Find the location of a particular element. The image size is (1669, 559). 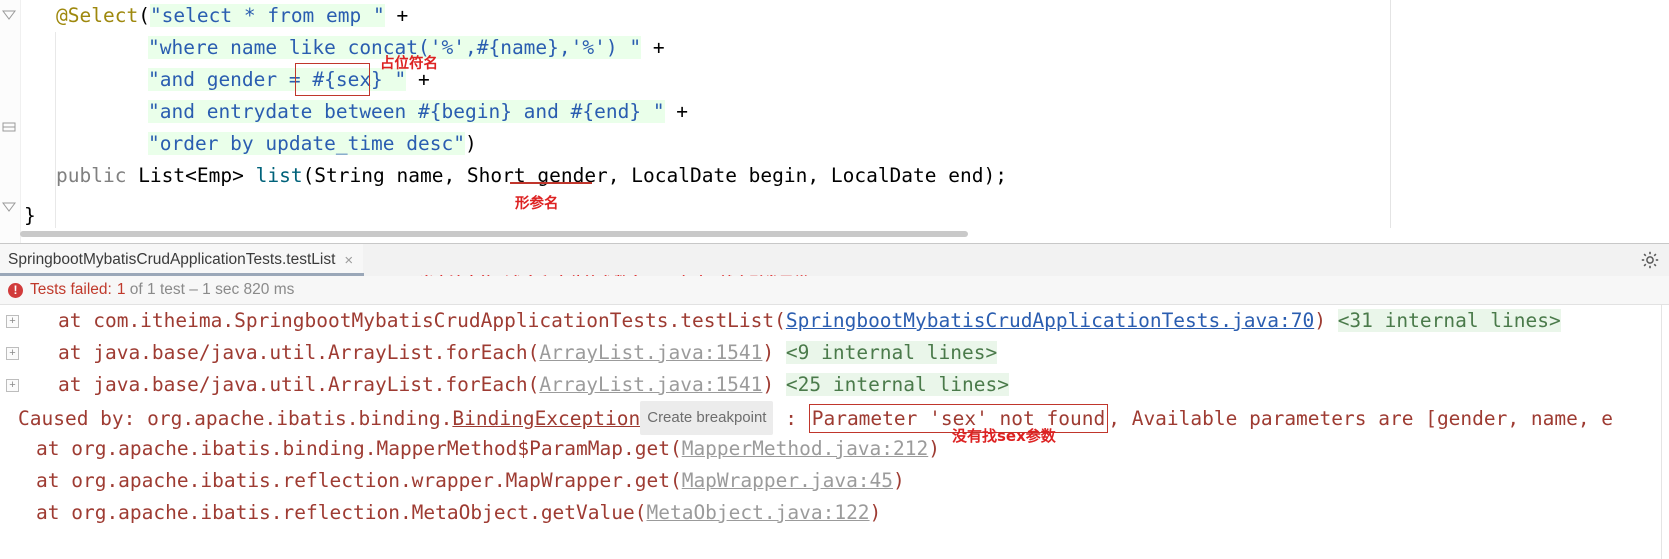

close-icon: × is located at coordinates (348, 260).